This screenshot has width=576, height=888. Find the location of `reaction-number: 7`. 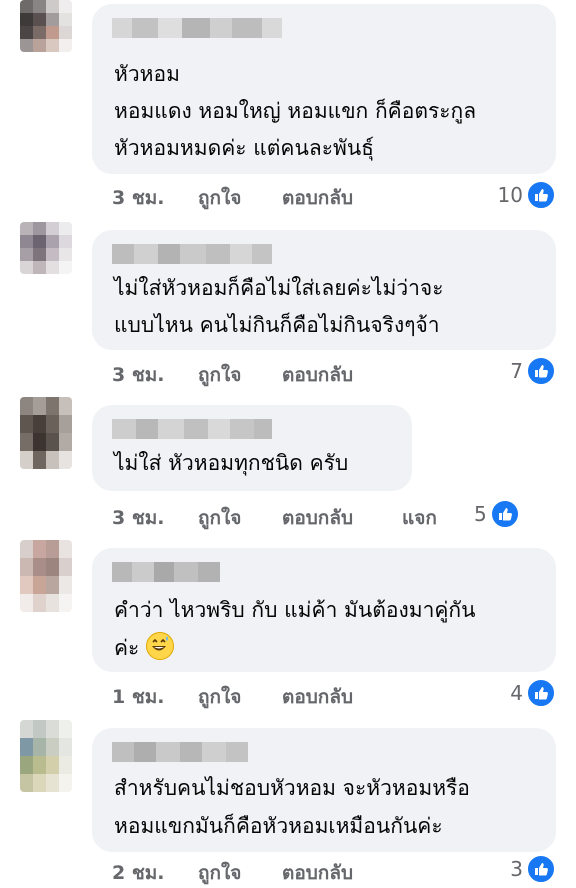

reaction-number: 7 is located at coordinates (516, 371).